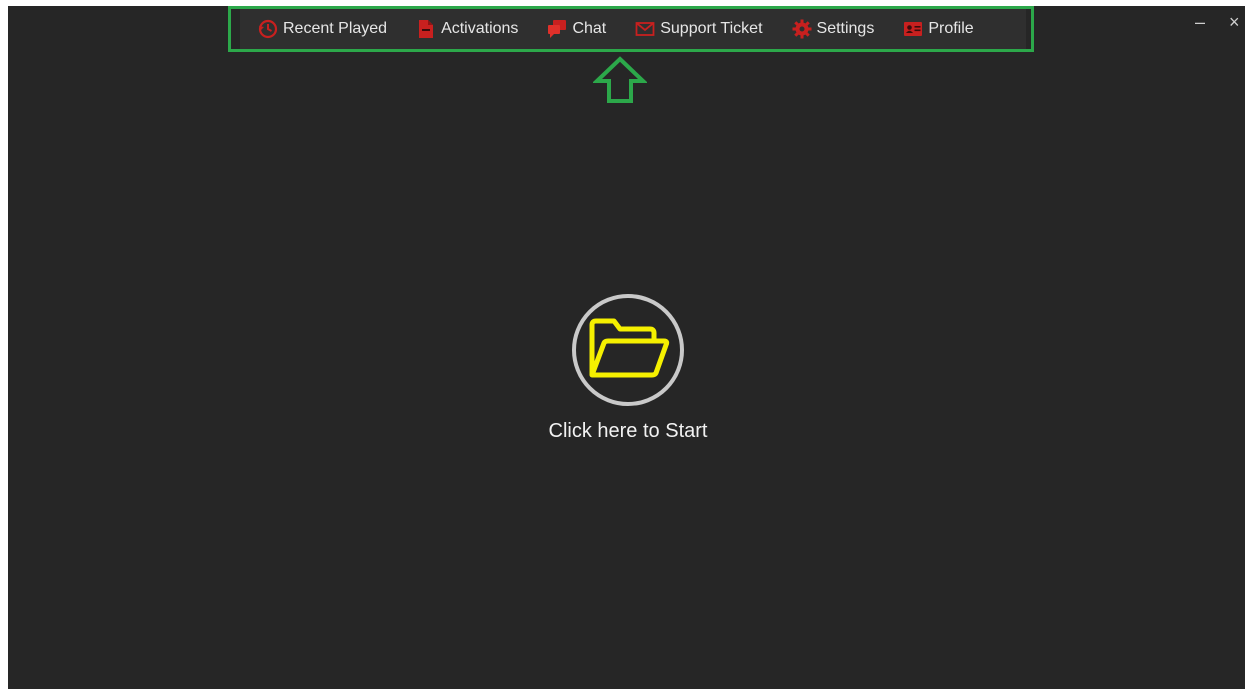 The width and height of the screenshot is (1245, 689). Describe the element at coordinates (620, 79) in the screenshot. I see `up-arrow-icon` at that location.